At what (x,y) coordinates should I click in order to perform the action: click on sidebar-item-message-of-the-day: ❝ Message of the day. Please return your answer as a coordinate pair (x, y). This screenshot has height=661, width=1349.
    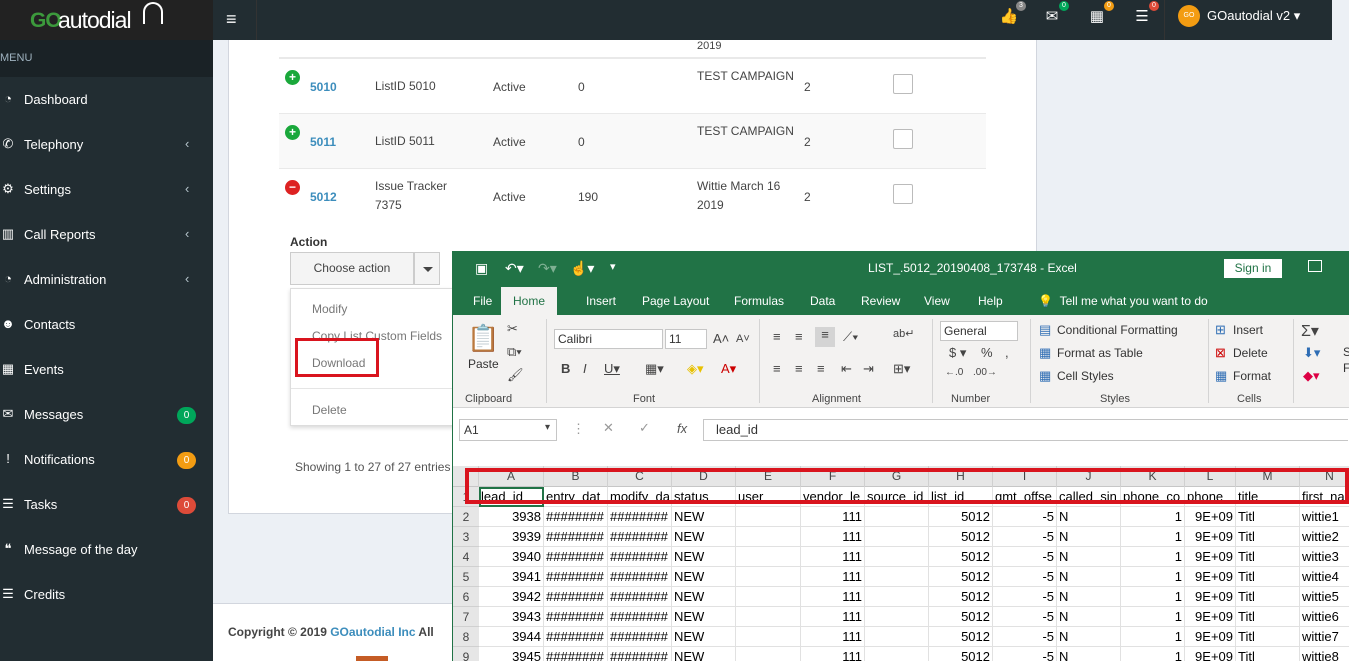
    Looking at the image, I should click on (106, 549).